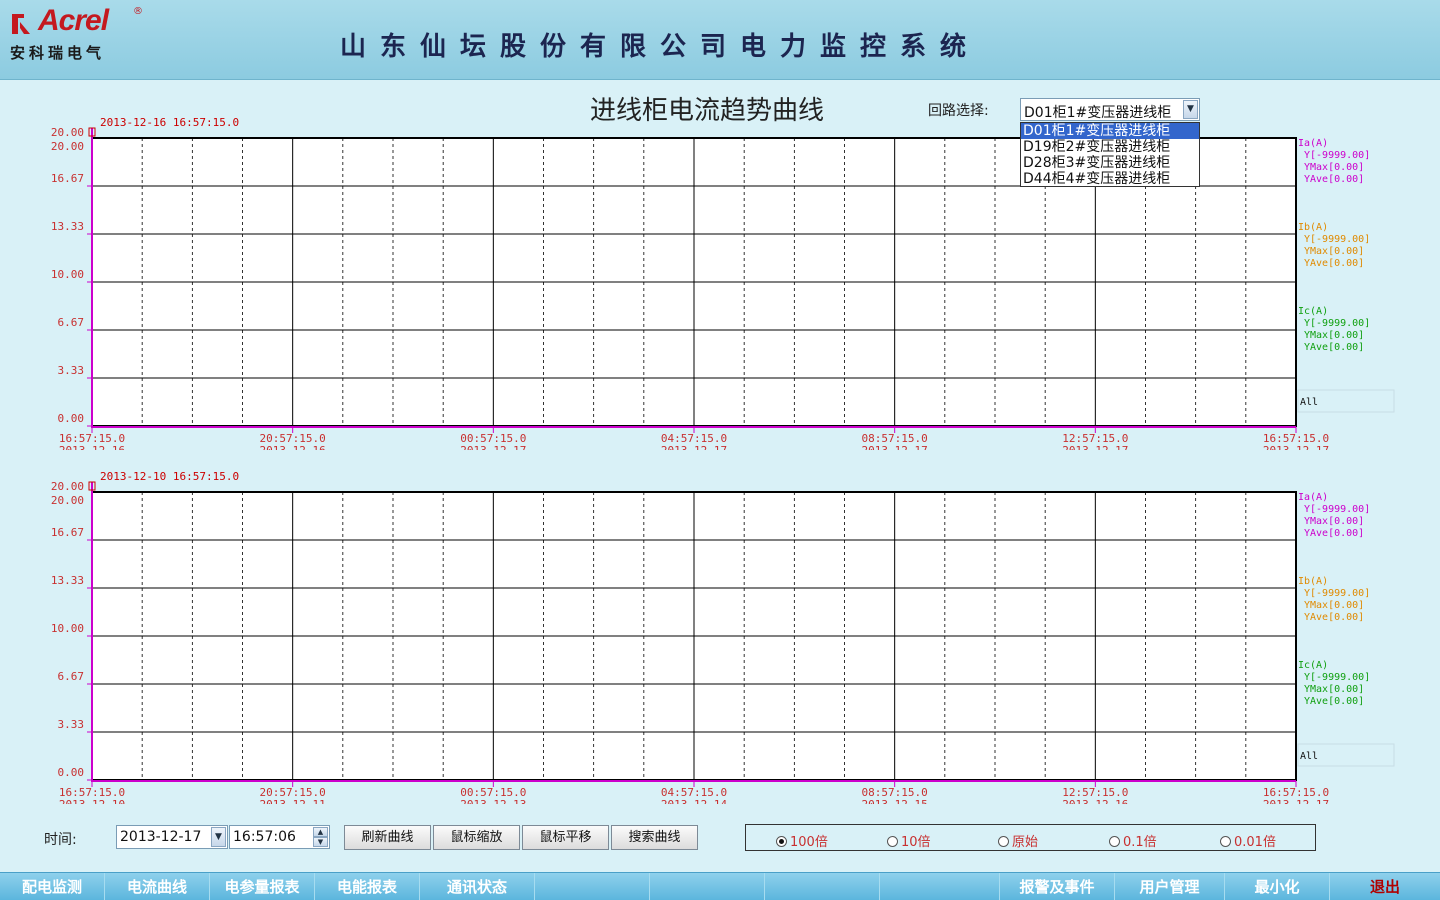  What do you see at coordinates (1057, 886) in the screenshot?
I see `nav-alarms-events: 报警及事件` at bounding box center [1057, 886].